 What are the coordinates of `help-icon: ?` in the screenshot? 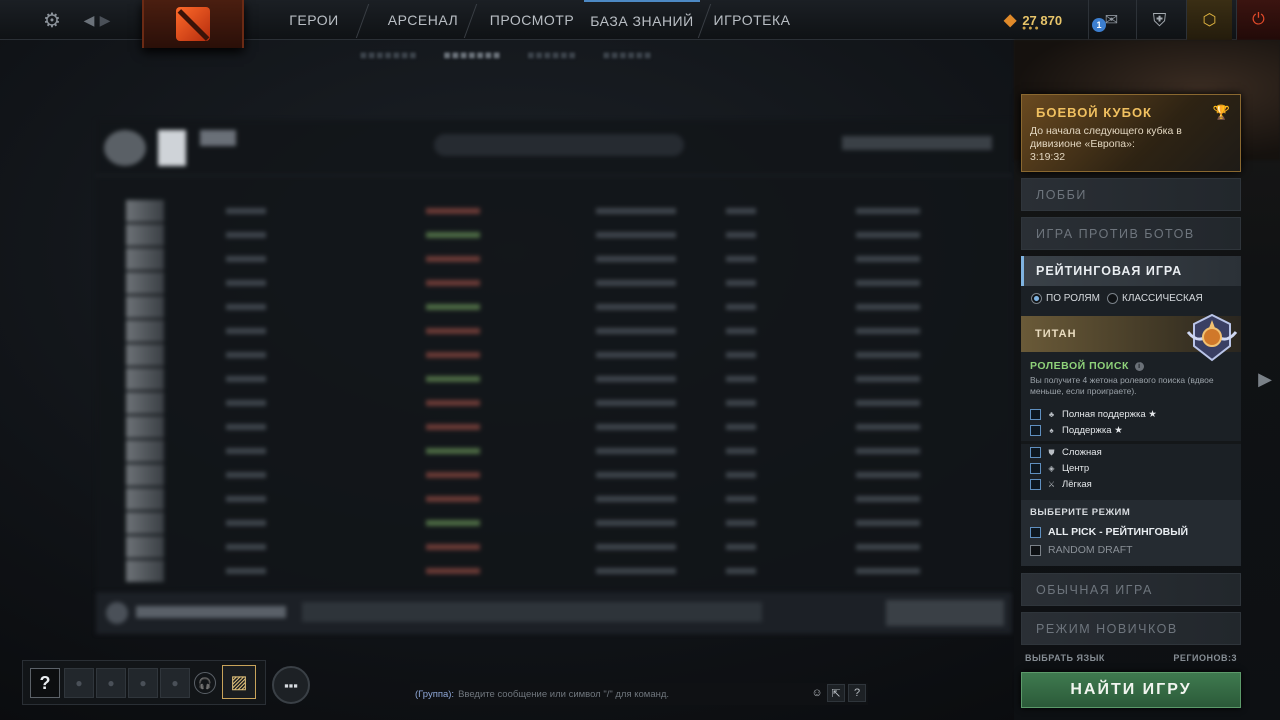 It's located at (45, 683).